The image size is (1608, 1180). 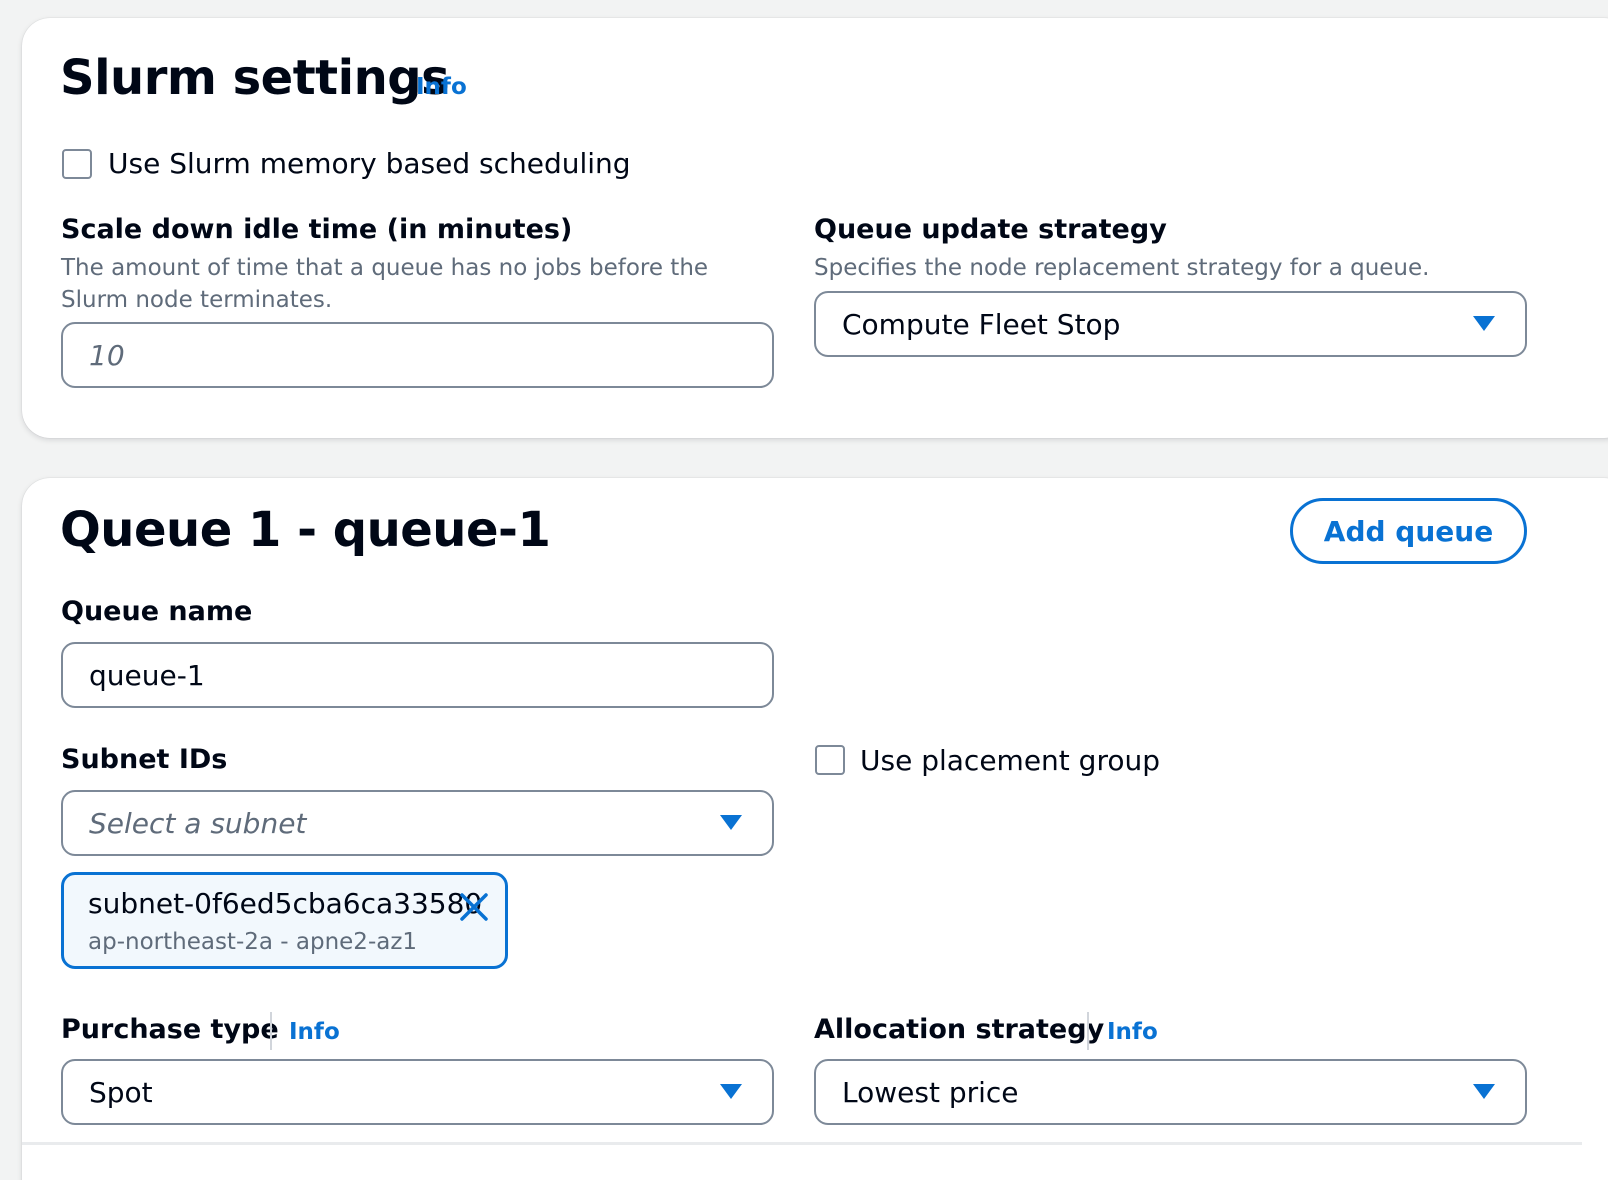 What do you see at coordinates (959, 1029) in the screenshot?
I see `allocation-strategy-label: Allocation strategy` at bounding box center [959, 1029].